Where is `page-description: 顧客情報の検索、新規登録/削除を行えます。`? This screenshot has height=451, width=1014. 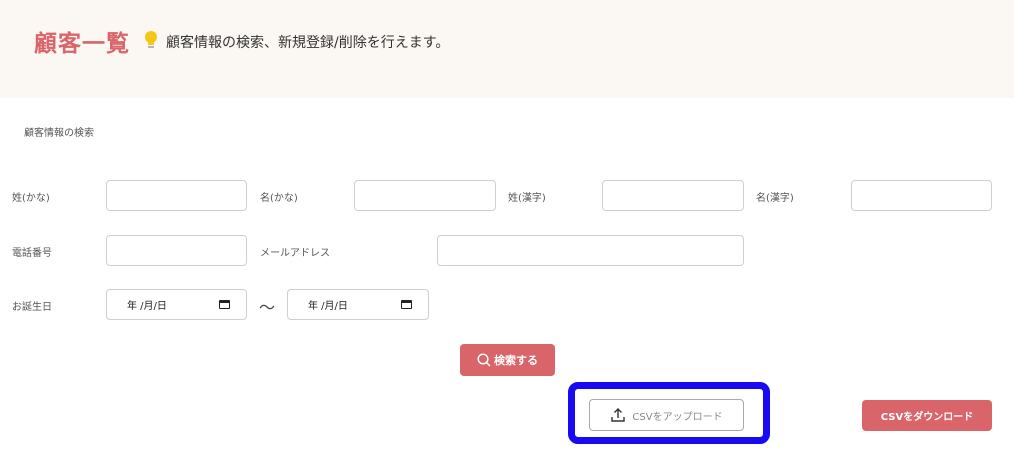 page-description: 顧客情報の検索、新規登録/削除を行えます。 is located at coordinates (308, 43).